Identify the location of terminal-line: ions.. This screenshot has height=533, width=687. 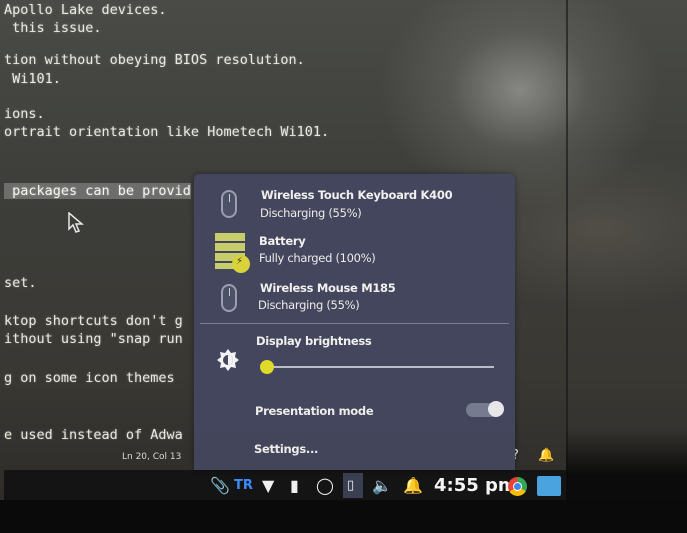
(24, 114).